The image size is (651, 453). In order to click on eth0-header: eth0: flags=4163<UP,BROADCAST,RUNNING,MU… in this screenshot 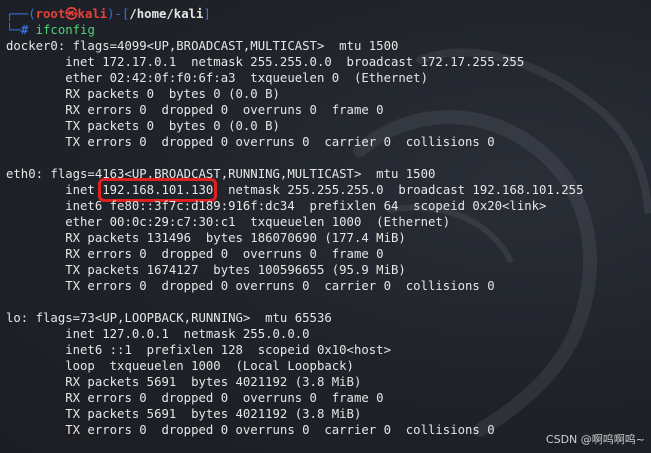, I will do `click(221, 174)`.